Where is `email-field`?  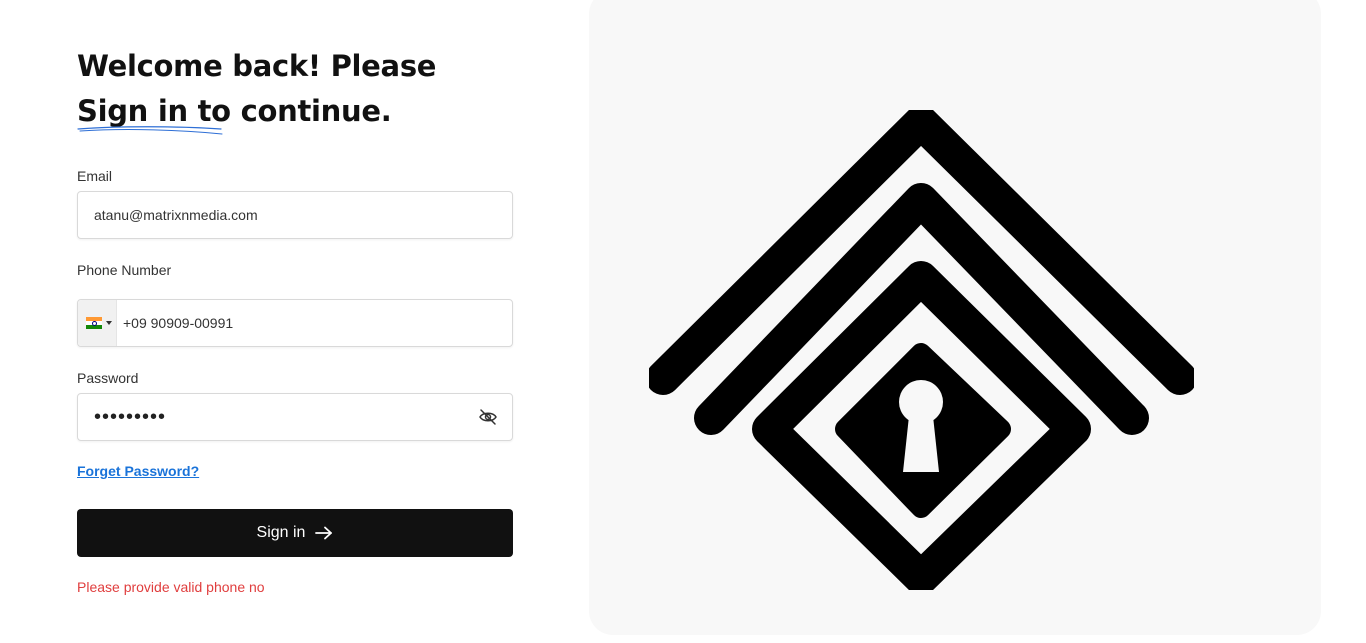 email-field is located at coordinates (284, 215).